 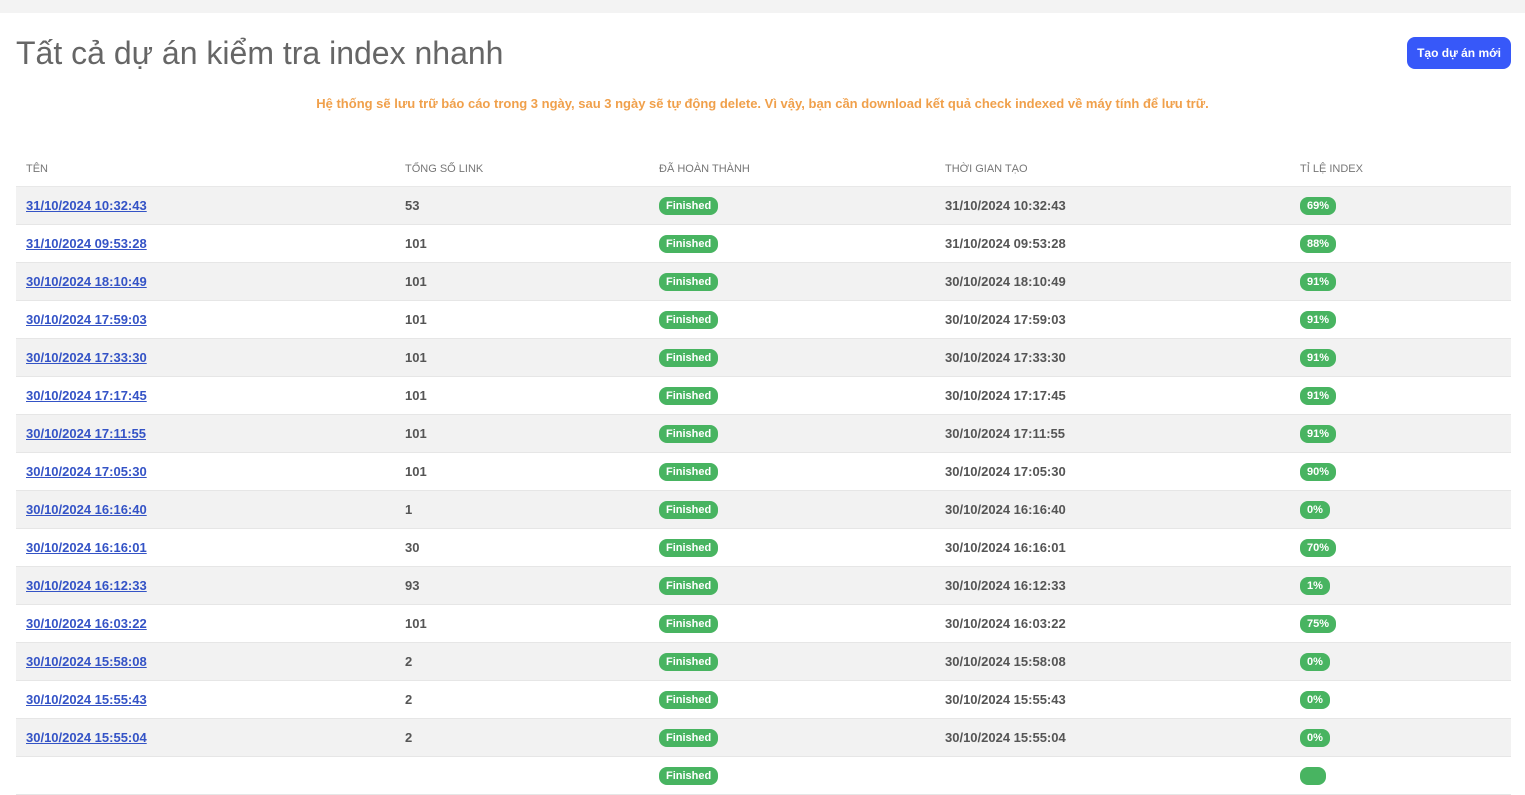 What do you see at coordinates (1112, 623) in the screenshot?
I see `cell-created-time: 30/10/2024 16:03:22` at bounding box center [1112, 623].